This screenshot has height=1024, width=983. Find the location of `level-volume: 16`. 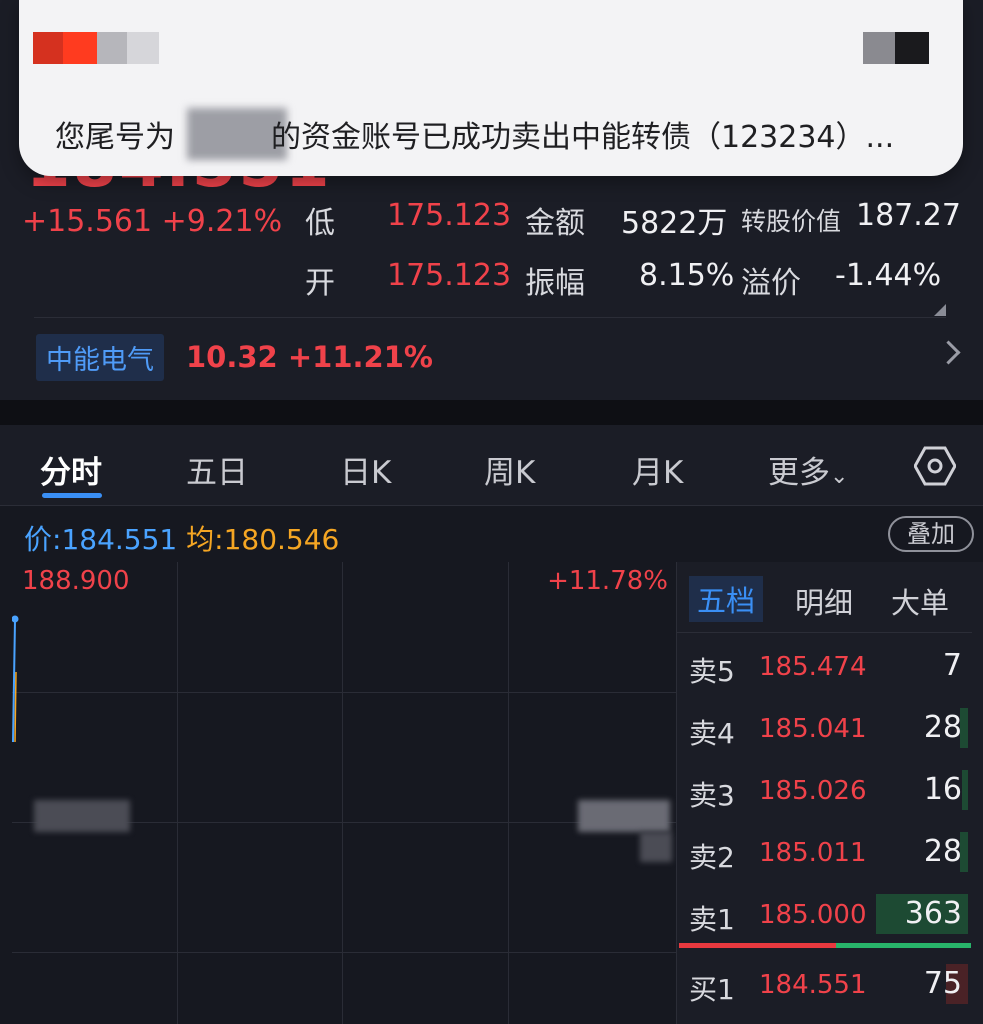

level-volume: 16 is located at coordinates (942, 789).